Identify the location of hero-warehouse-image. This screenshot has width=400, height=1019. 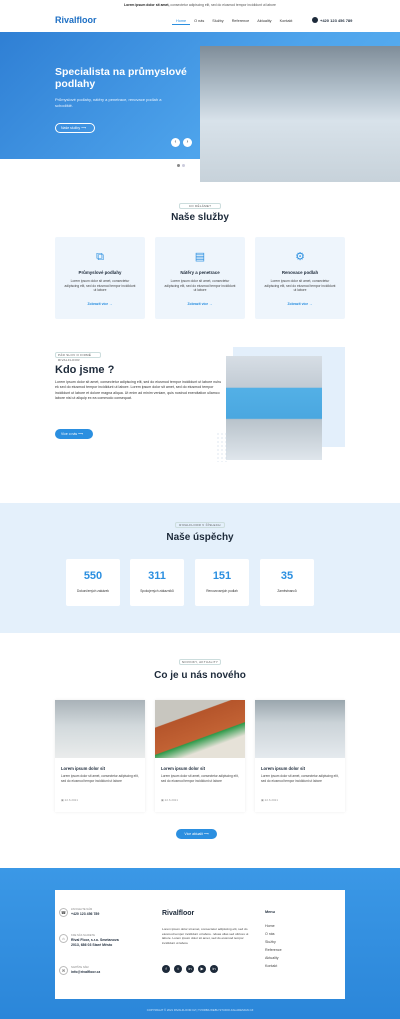
(300, 114).